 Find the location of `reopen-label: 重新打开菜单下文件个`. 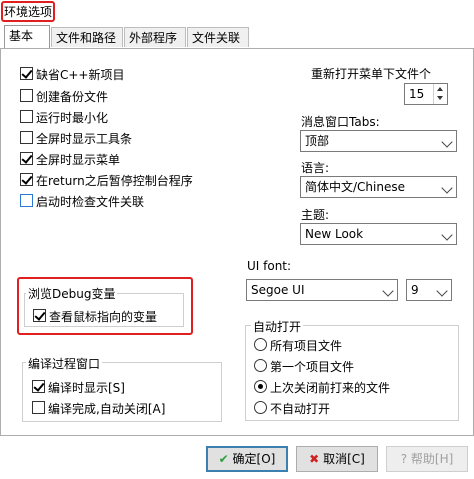

reopen-label: 重新打开菜单下文件个 is located at coordinates (371, 74).